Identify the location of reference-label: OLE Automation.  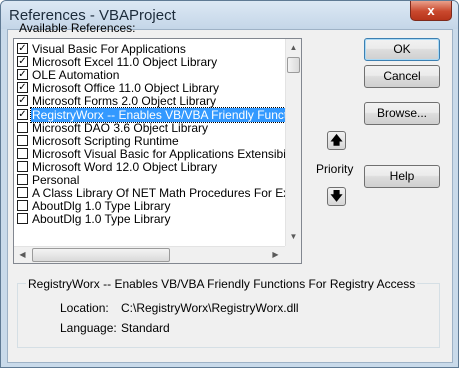
(76, 75).